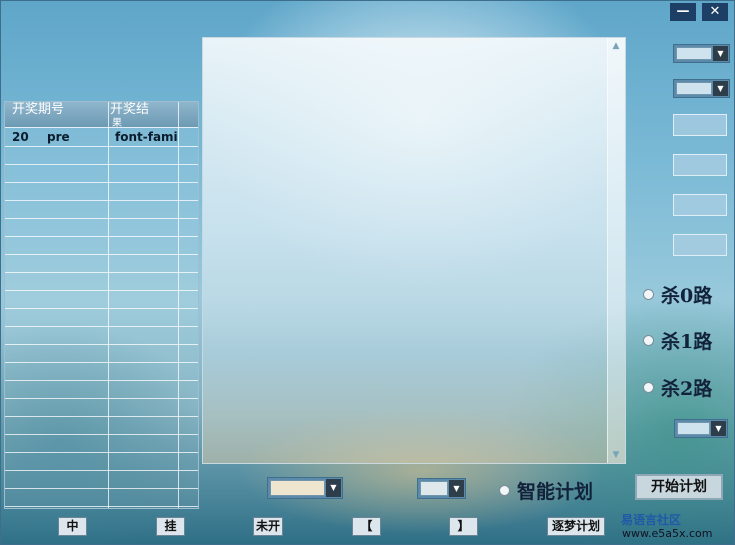 This screenshot has width=735, height=545. I want to click on column-header-result: 开奖结, so click(130, 109).